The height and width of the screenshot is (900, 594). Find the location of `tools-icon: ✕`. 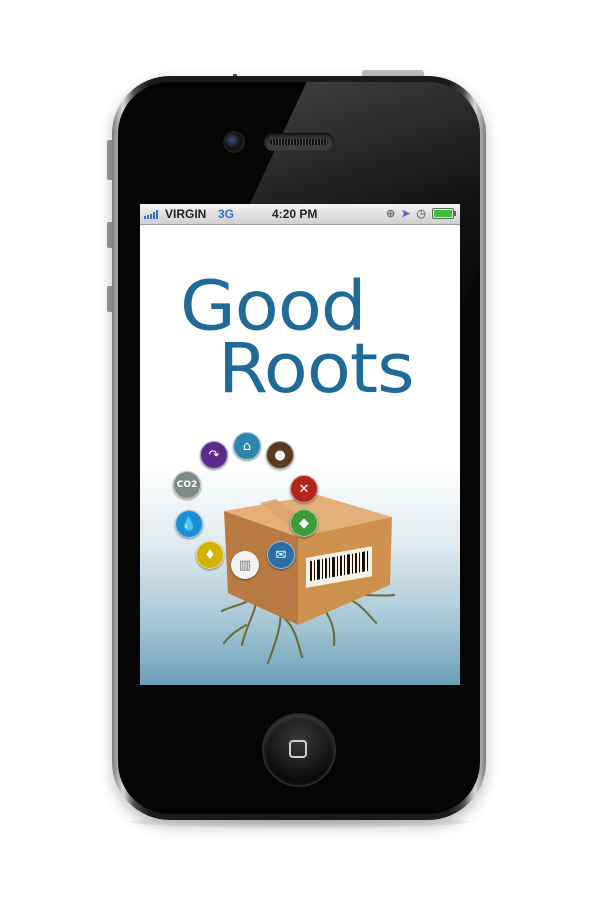

tools-icon: ✕ is located at coordinates (304, 489).